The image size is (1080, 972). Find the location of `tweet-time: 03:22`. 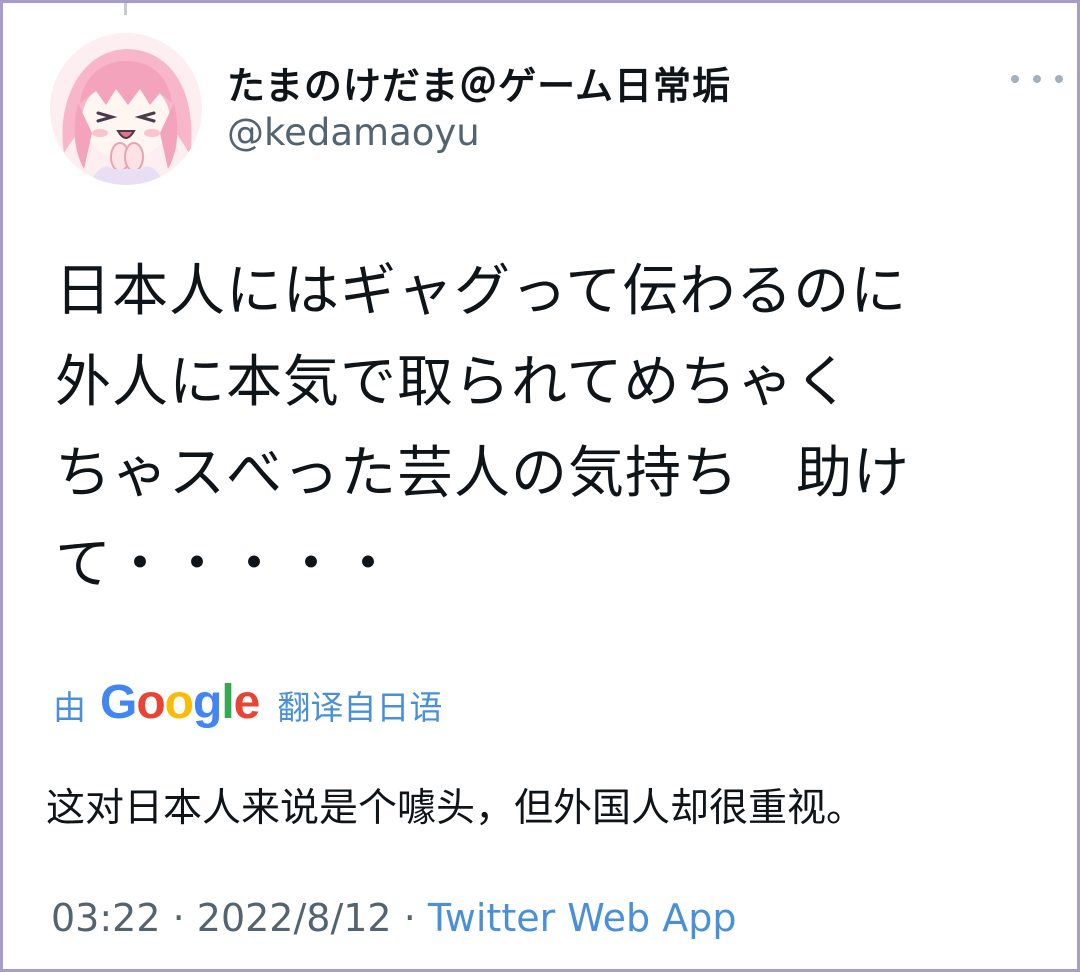

tweet-time: 03:22 is located at coordinates (106, 918).